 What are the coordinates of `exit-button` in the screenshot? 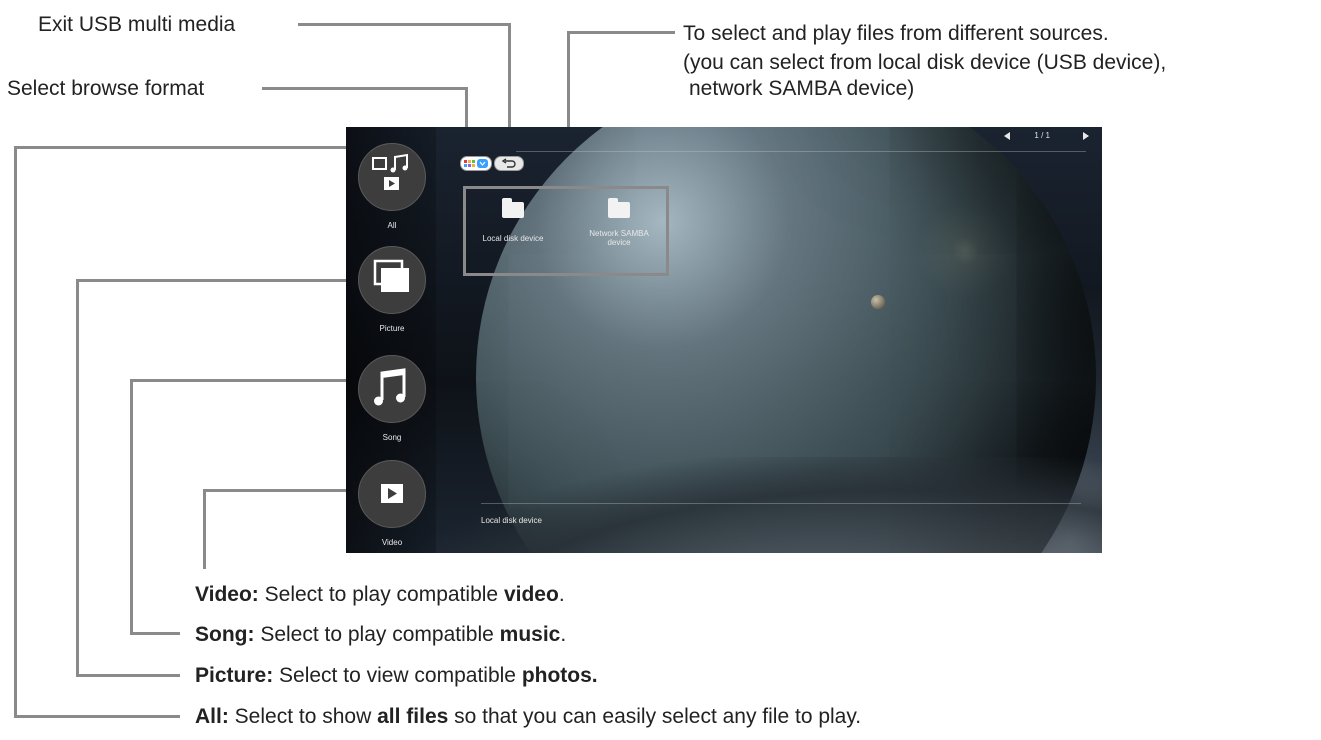 It's located at (509, 163).